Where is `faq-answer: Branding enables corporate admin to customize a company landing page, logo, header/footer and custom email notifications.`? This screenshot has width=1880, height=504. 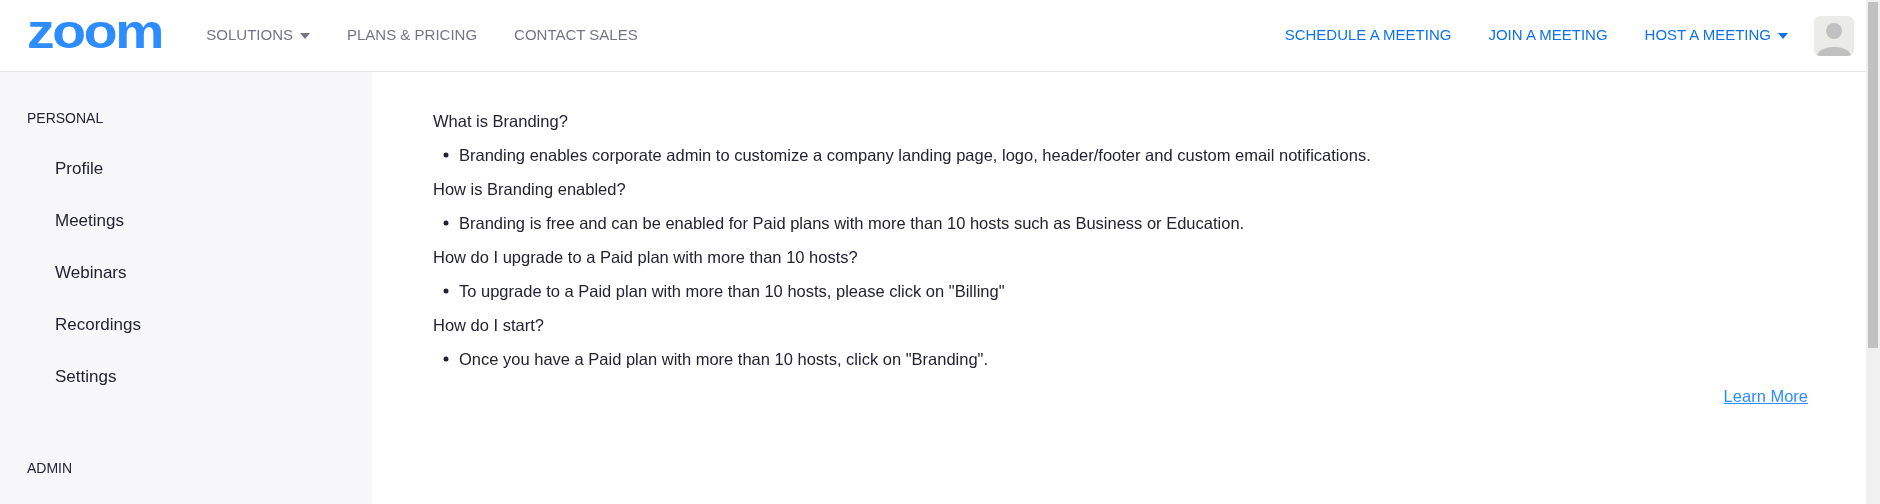
faq-answer: Branding enables corporate admin to customize a company landing page, logo, header/footer and custom email notifications. is located at coordinates (915, 155).